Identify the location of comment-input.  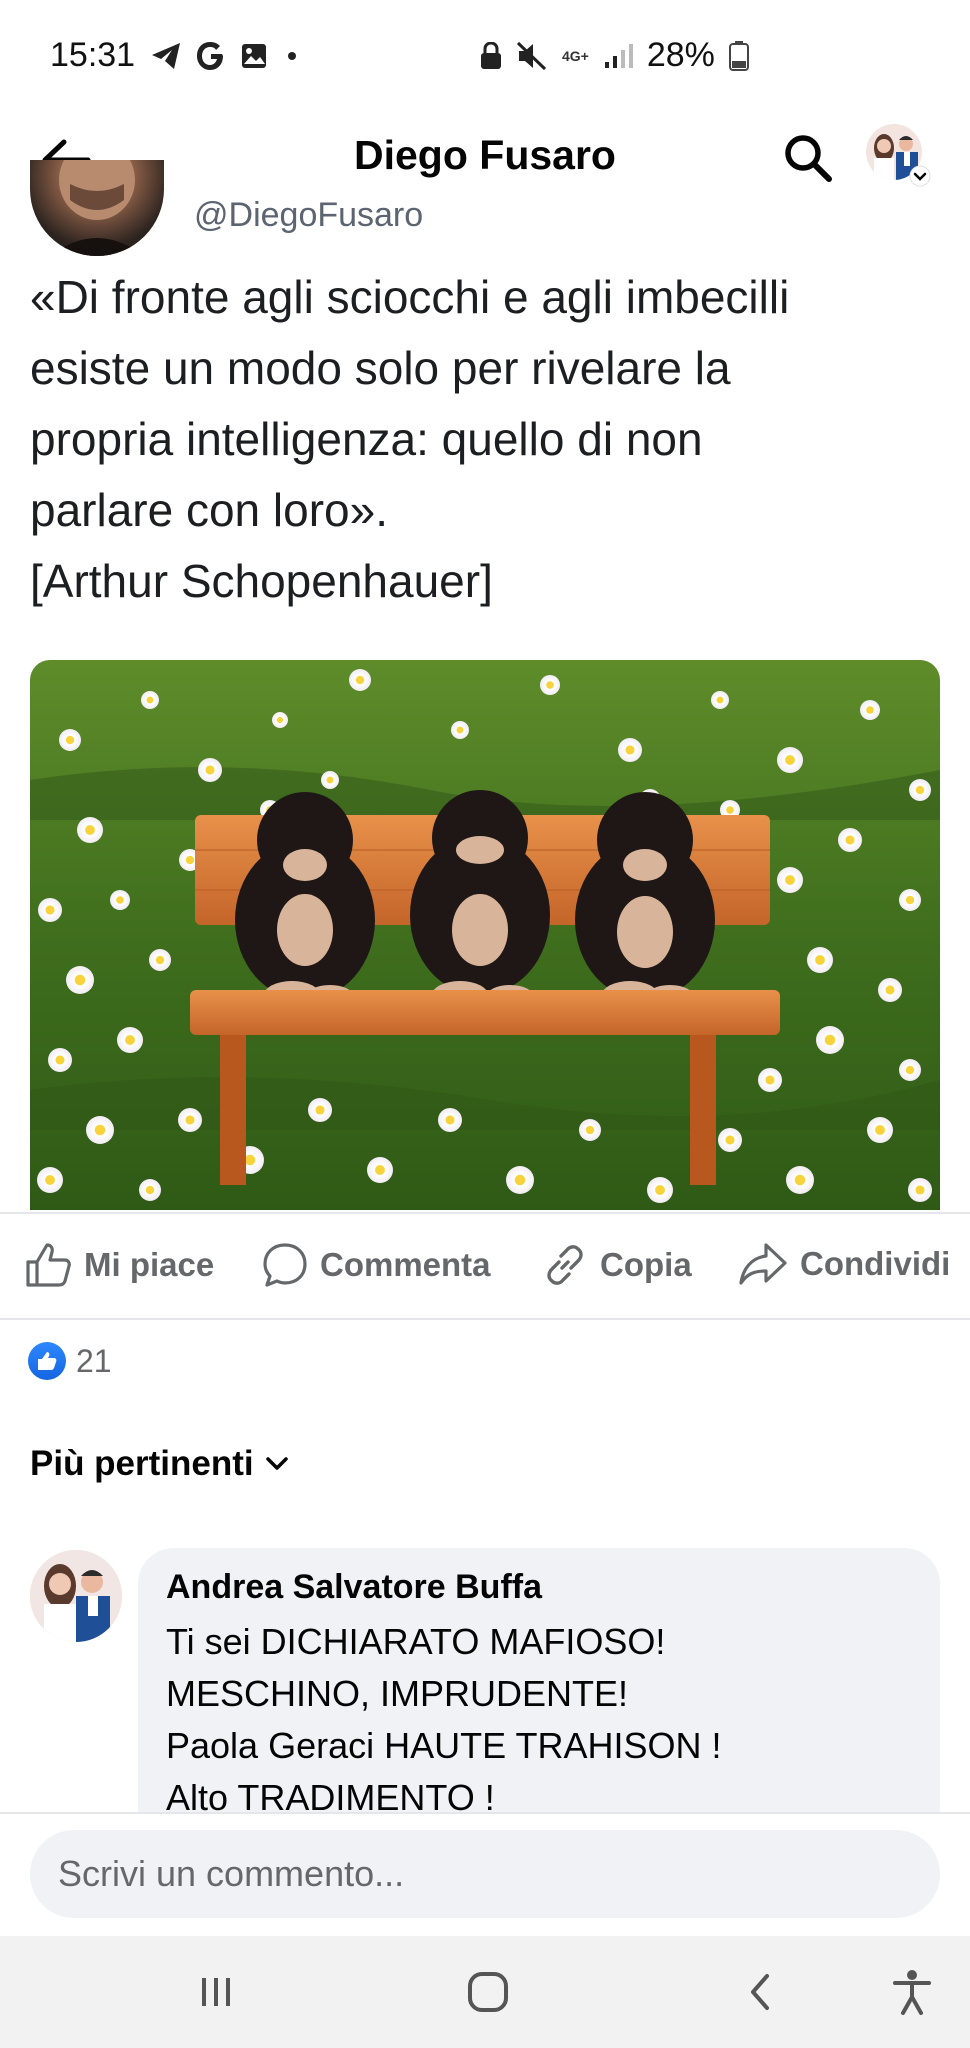
(485, 1874).